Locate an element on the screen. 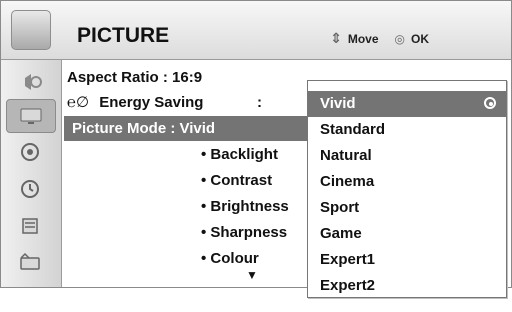  dropdown-option-expert1: Expert1 is located at coordinates (407, 260).